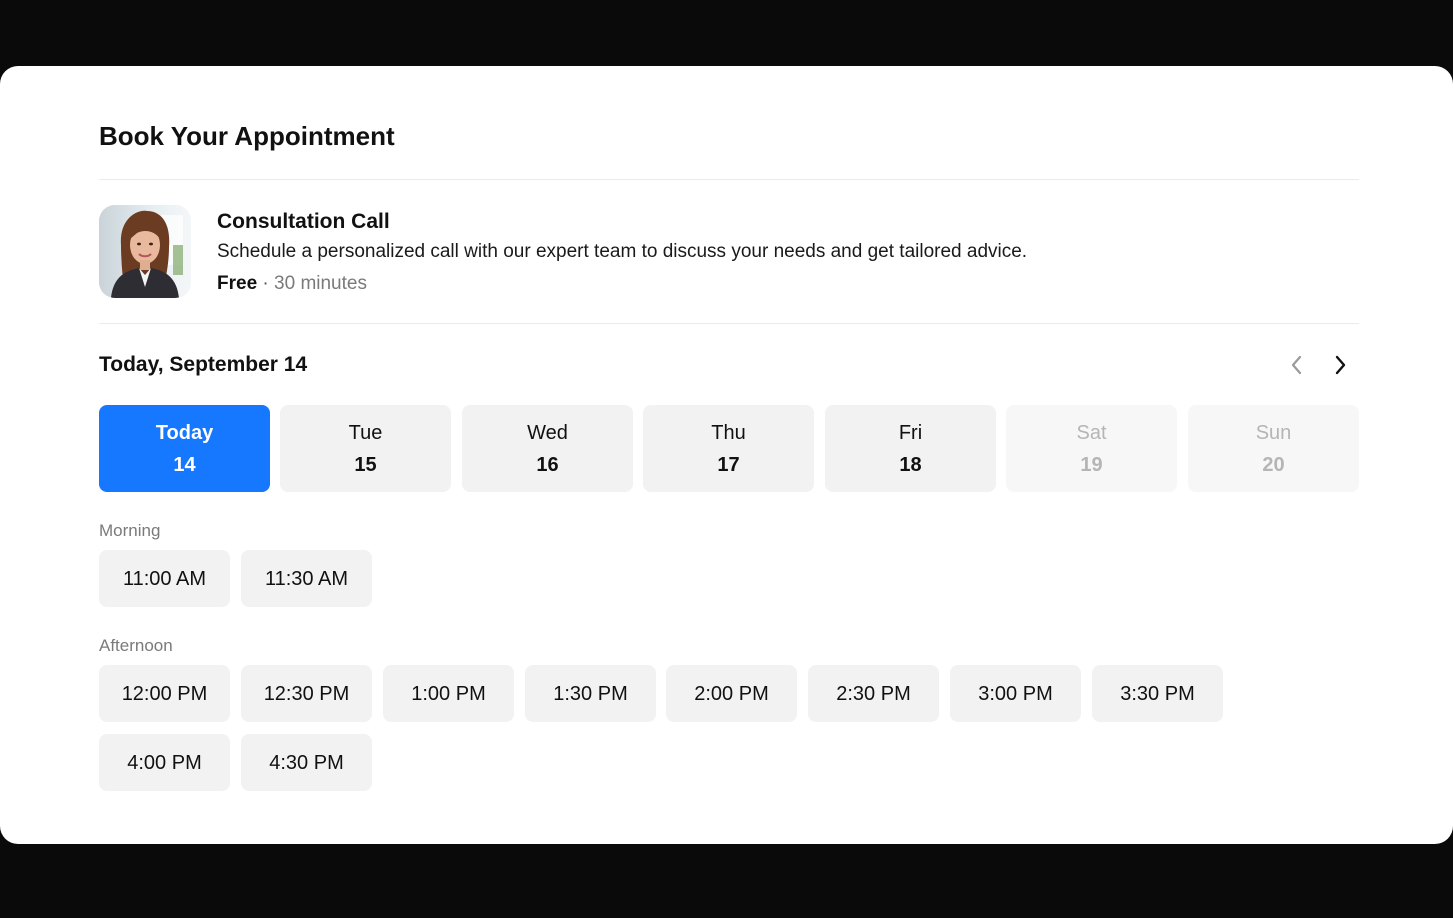 The height and width of the screenshot is (918, 1453). Describe the element at coordinates (547, 432) in the screenshot. I see `day-name: Wed` at that location.